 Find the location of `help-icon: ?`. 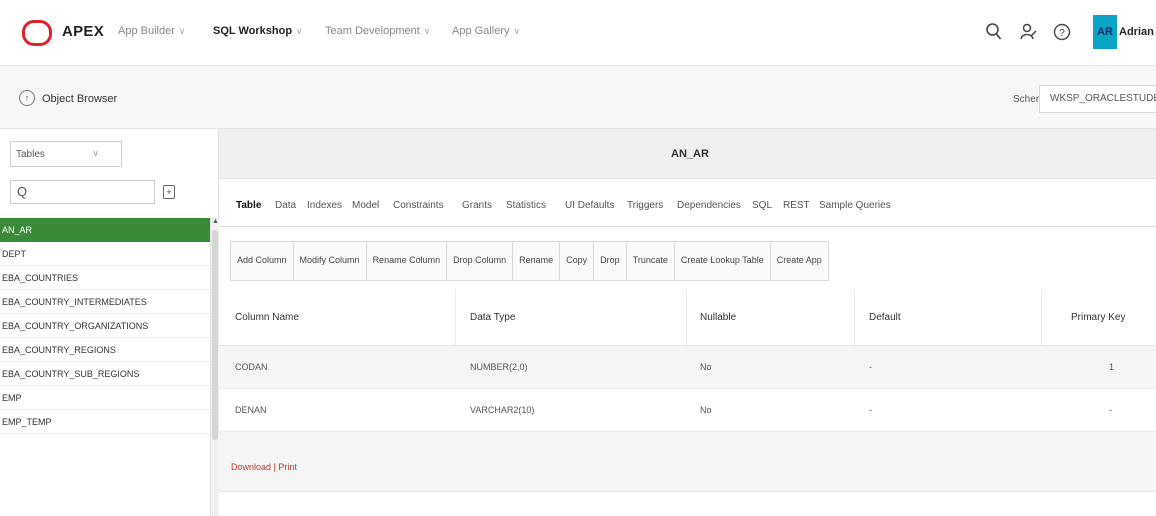

help-icon: ? is located at coordinates (1062, 32).